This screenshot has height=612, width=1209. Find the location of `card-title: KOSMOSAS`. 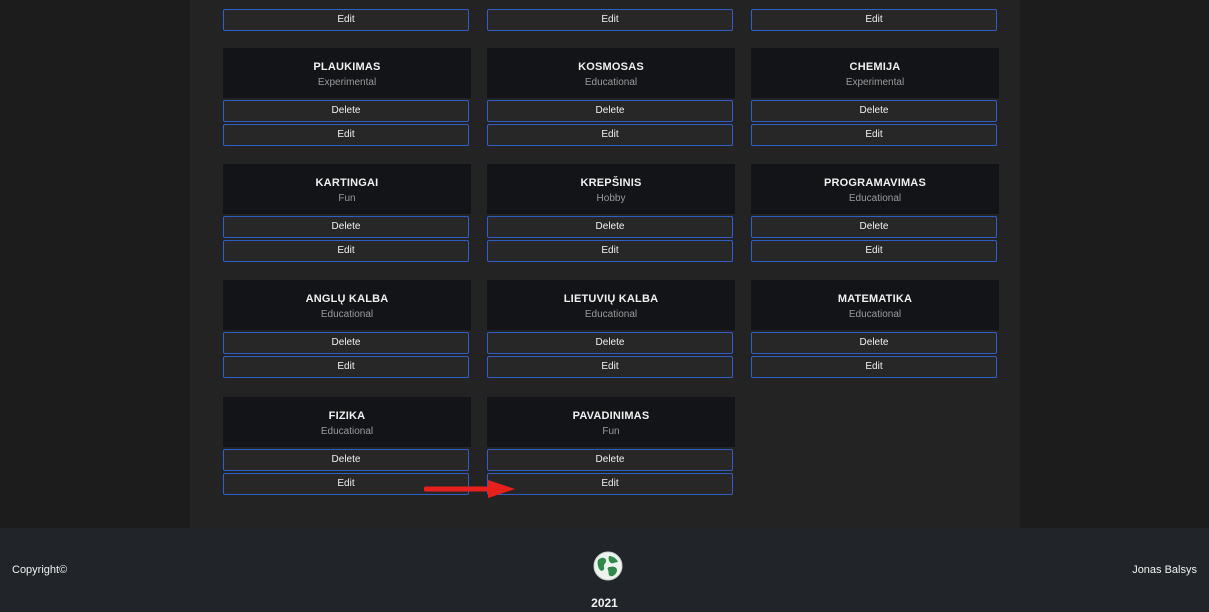

card-title: KOSMOSAS is located at coordinates (611, 67).